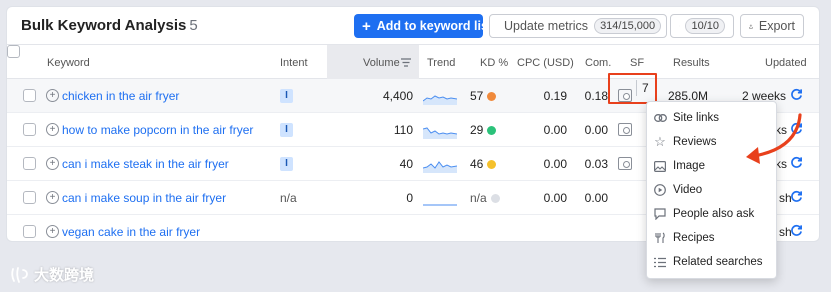 Image resolution: width=831 pixels, height=292 pixels. I want to click on kd-value: n/a, so click(485, 198).